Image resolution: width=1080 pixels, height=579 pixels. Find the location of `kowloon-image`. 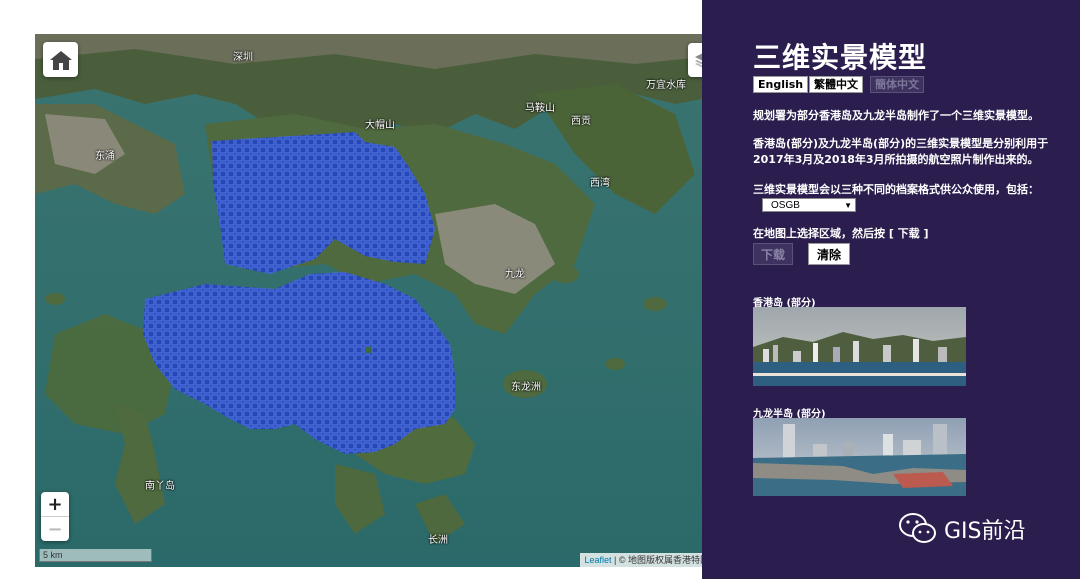

kowloon-image is located at coordinates (859, 457).